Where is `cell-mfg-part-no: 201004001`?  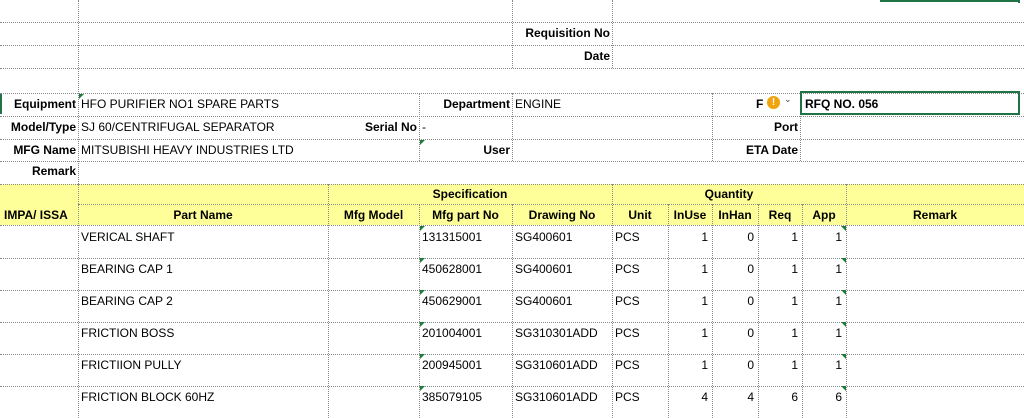 cell-mfg-part-no: 201004001 is located at coordinates (466, 333).